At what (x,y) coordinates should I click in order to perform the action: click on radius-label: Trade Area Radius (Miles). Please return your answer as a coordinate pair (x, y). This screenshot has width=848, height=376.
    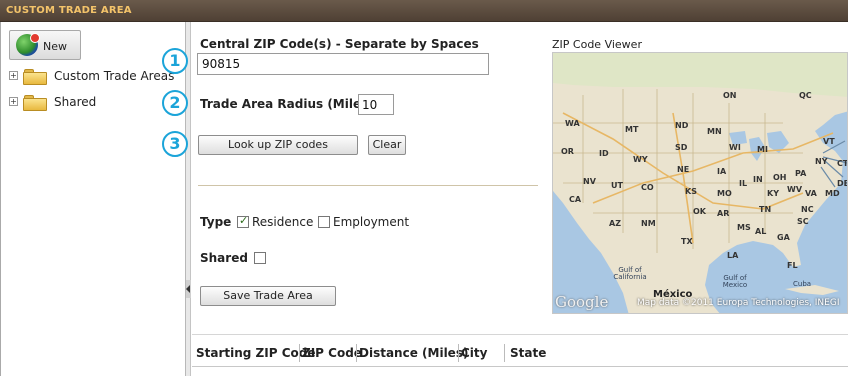
    Looking at the image, I should click on (287, 104).